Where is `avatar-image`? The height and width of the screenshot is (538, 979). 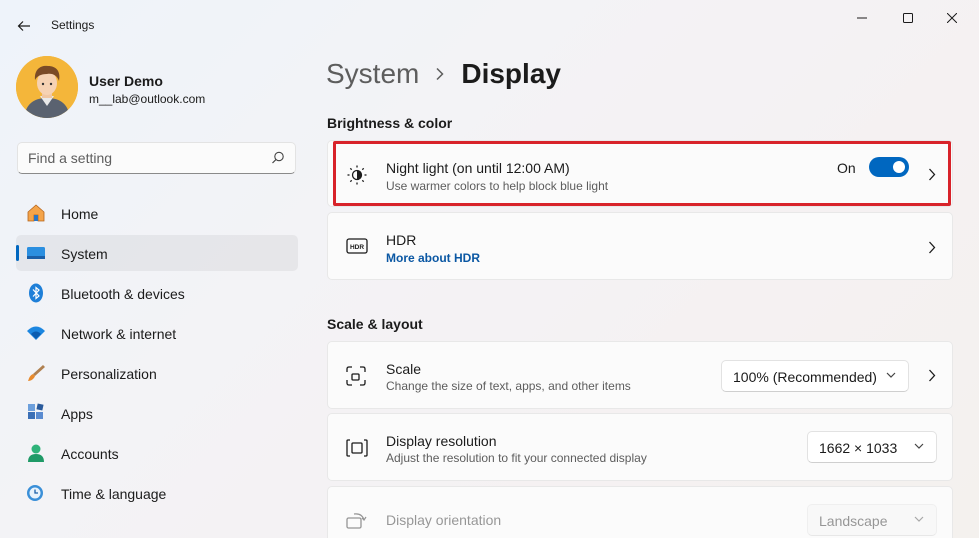 avatar-image is located at coordinates (47, 87).